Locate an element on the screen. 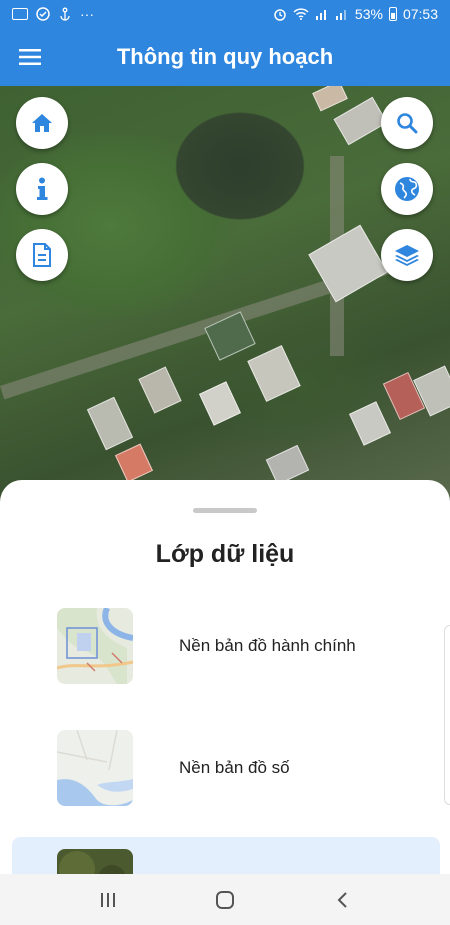 The height and width of the screenshot is (925, 450). layer-label: Nền bản đồ số is located at coordinates (234, 767).